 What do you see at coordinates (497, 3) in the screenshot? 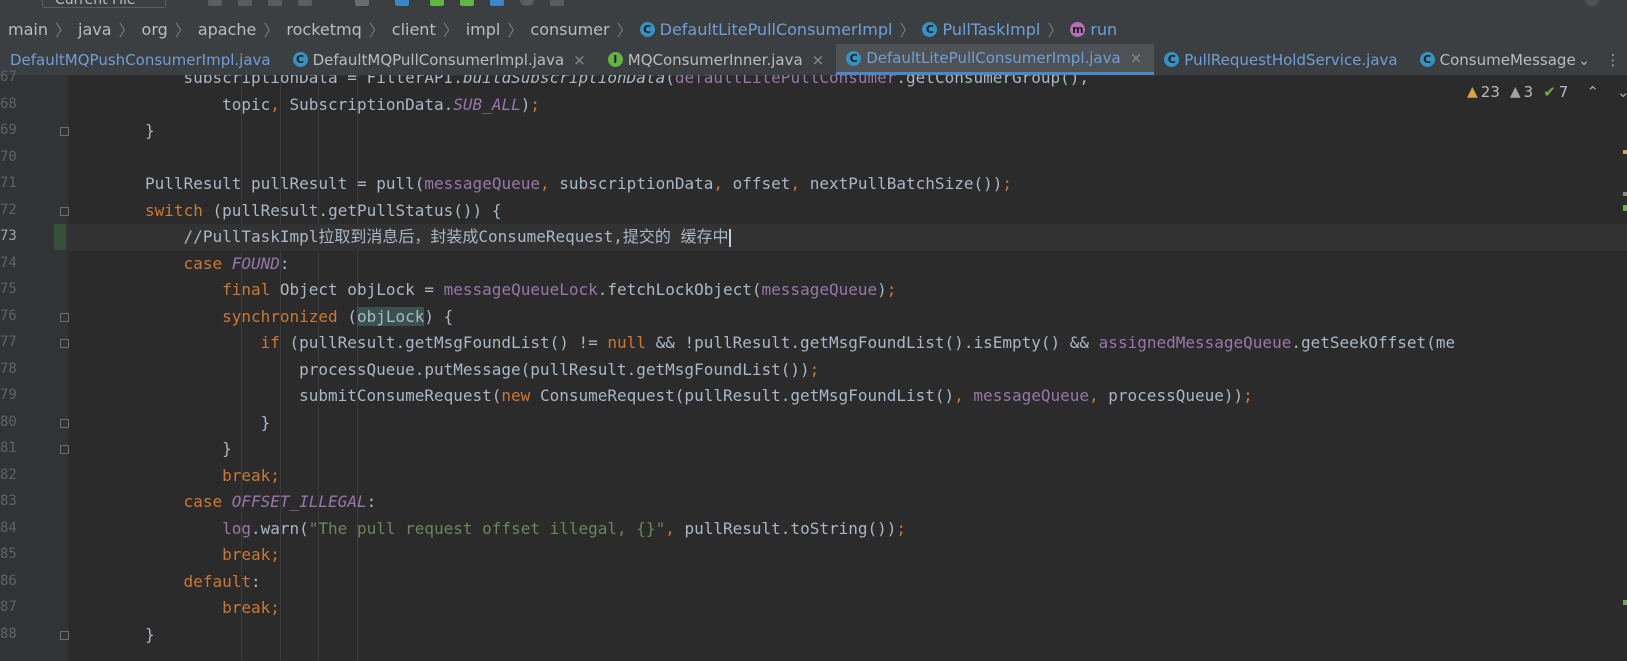
I see `vcs-pull-icon` at bounding box center [497, 3].